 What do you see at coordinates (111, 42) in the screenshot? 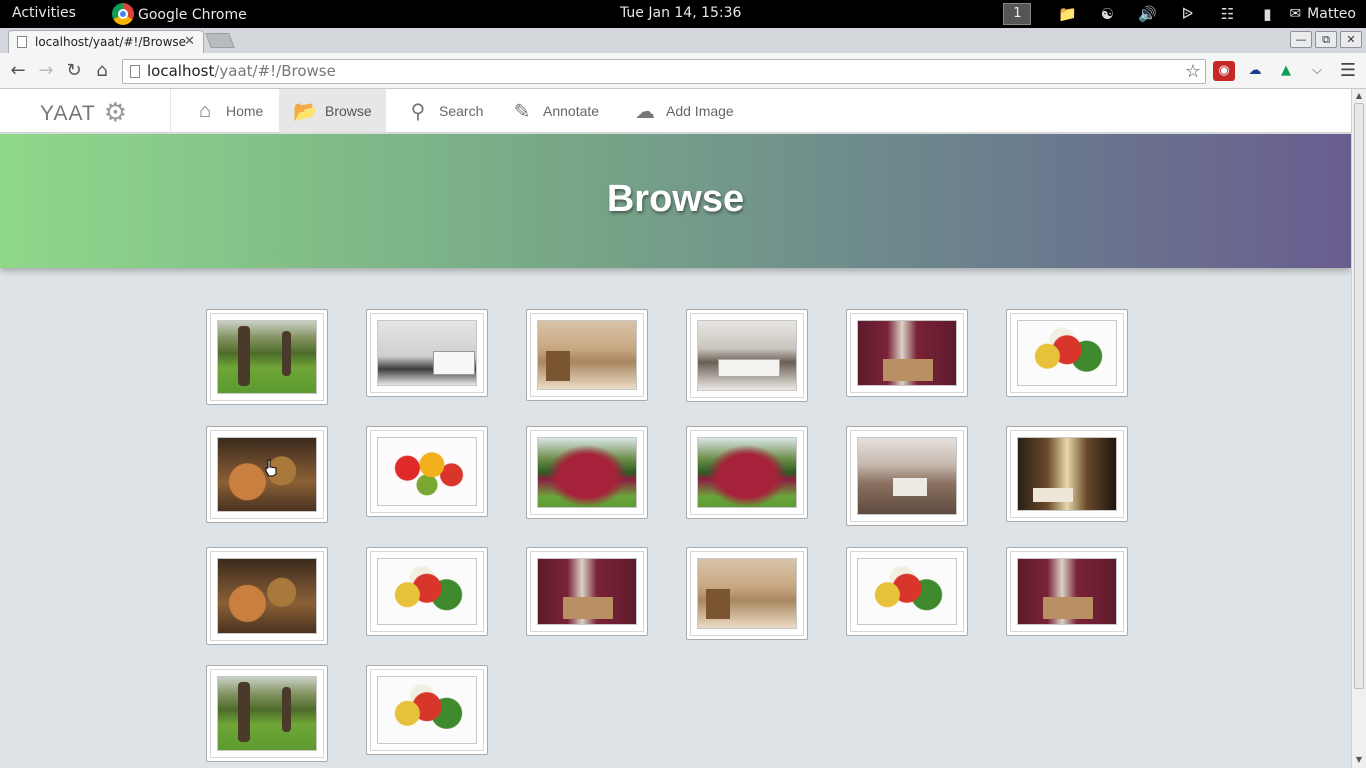
I see `tab-title: localhost/yaat/#!/Browse` at bounding box center [111, 42].